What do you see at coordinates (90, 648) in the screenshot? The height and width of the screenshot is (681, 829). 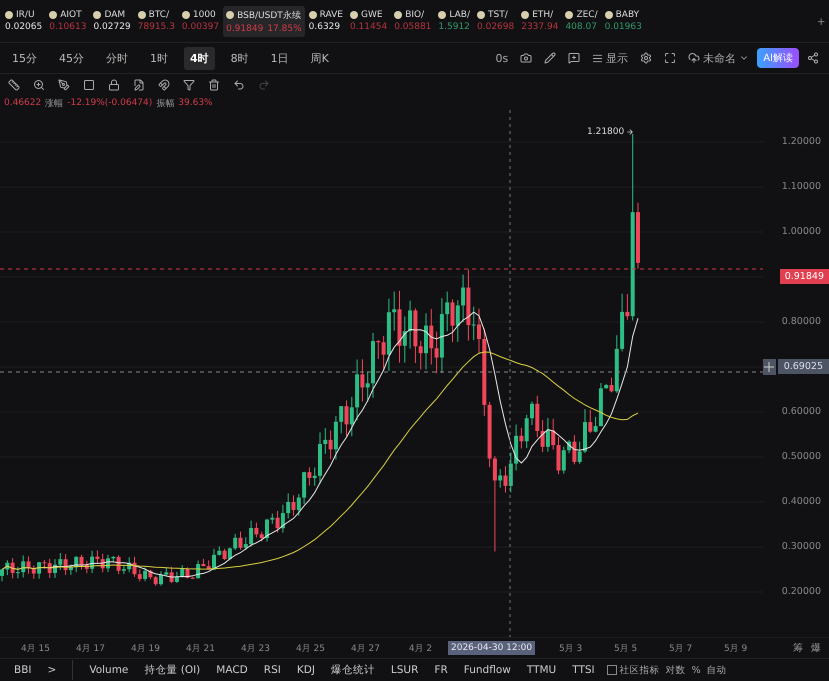 I see `time-tick: 4月 17` at bounding box center [90, 648].